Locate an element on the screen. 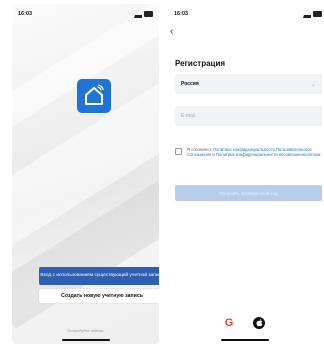  country-value: Россия is located at coordinates (190, 84).